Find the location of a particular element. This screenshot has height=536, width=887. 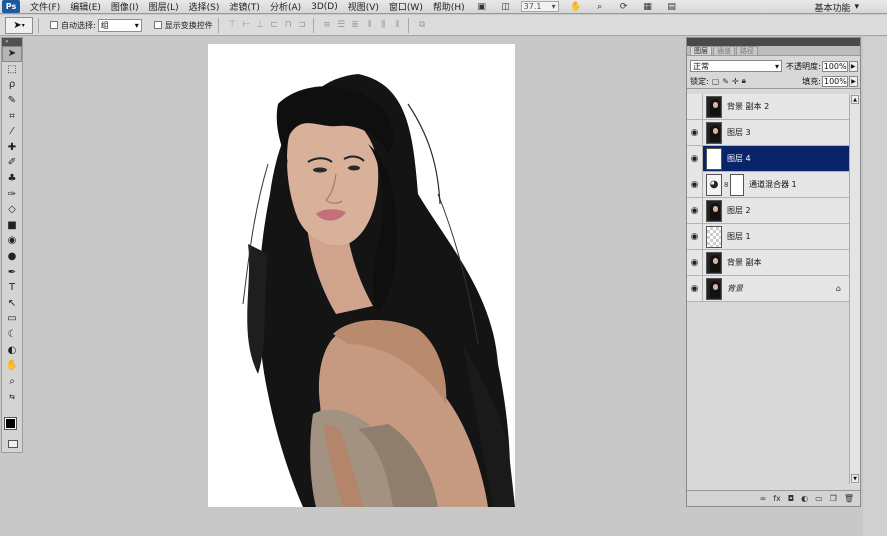

eyedropper-tool-icon: ⁄ is located at coordinates (12, 132).